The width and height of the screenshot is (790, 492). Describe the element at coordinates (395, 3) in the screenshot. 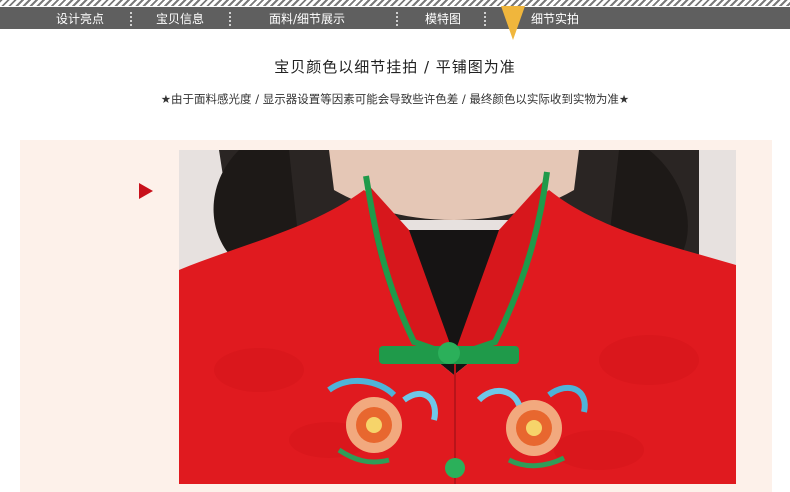

I see `decorative-stripe-border` at that location.